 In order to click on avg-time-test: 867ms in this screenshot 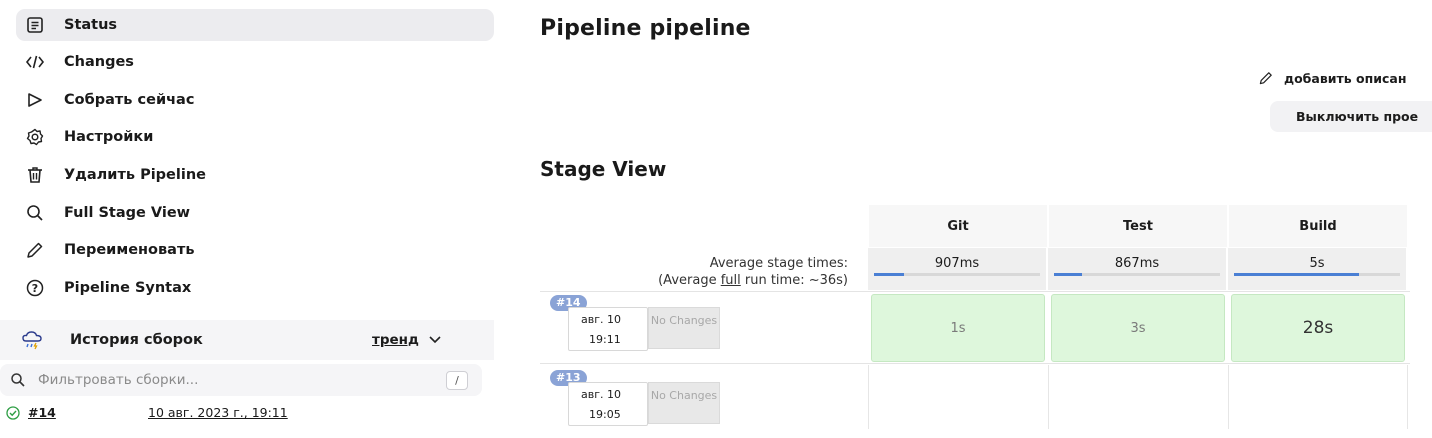, I will do `click(1137, 269)`.